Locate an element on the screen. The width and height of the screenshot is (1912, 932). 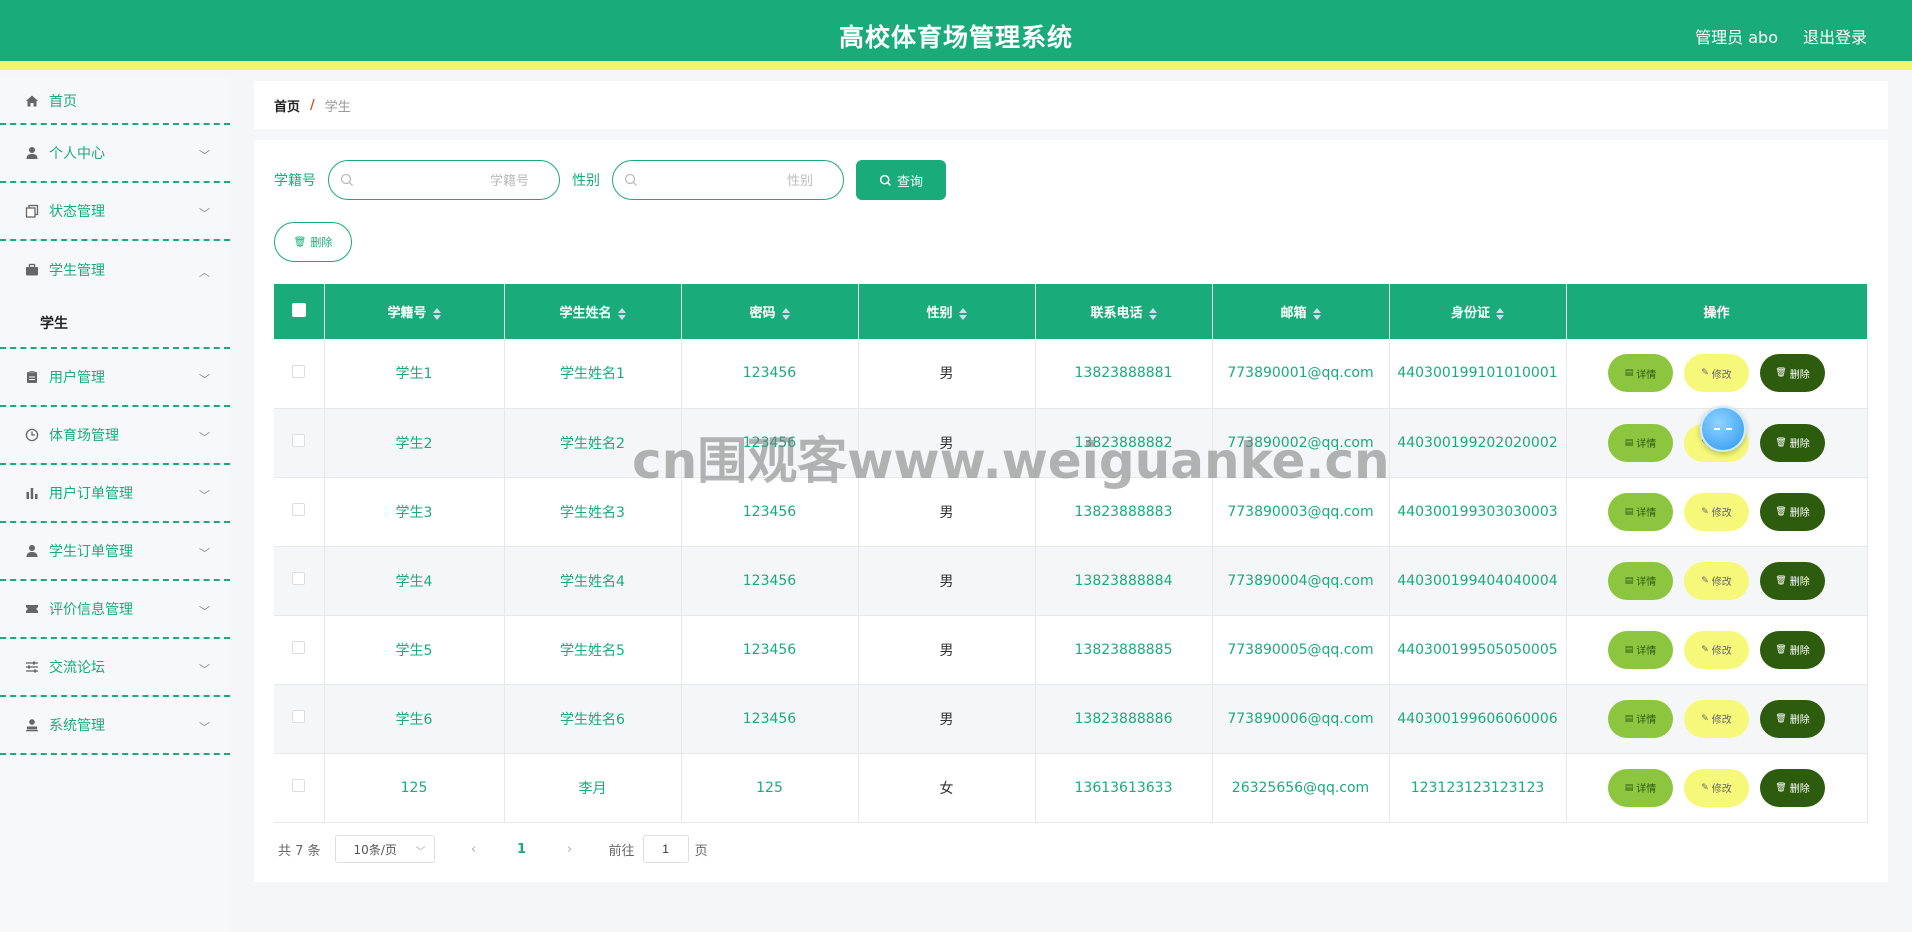
sidebar-item-system: 系统管理 ﹀ is located at coordinates (115, 726).